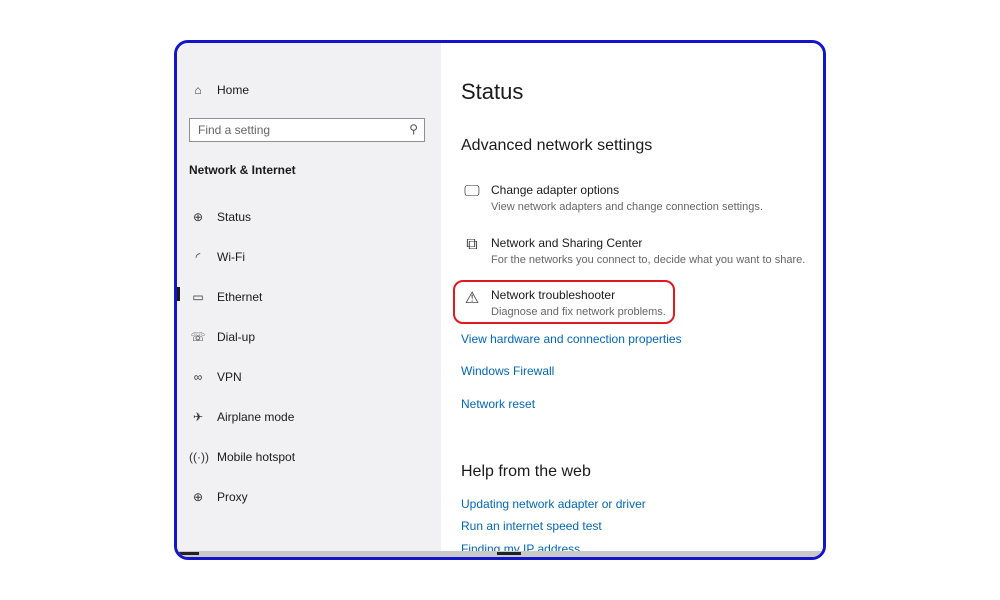 The image size is (1000, 600). I want to click on sidebar-item-mobile-hotspot: ((·)) Mobile hotspot, so click(242, 457).